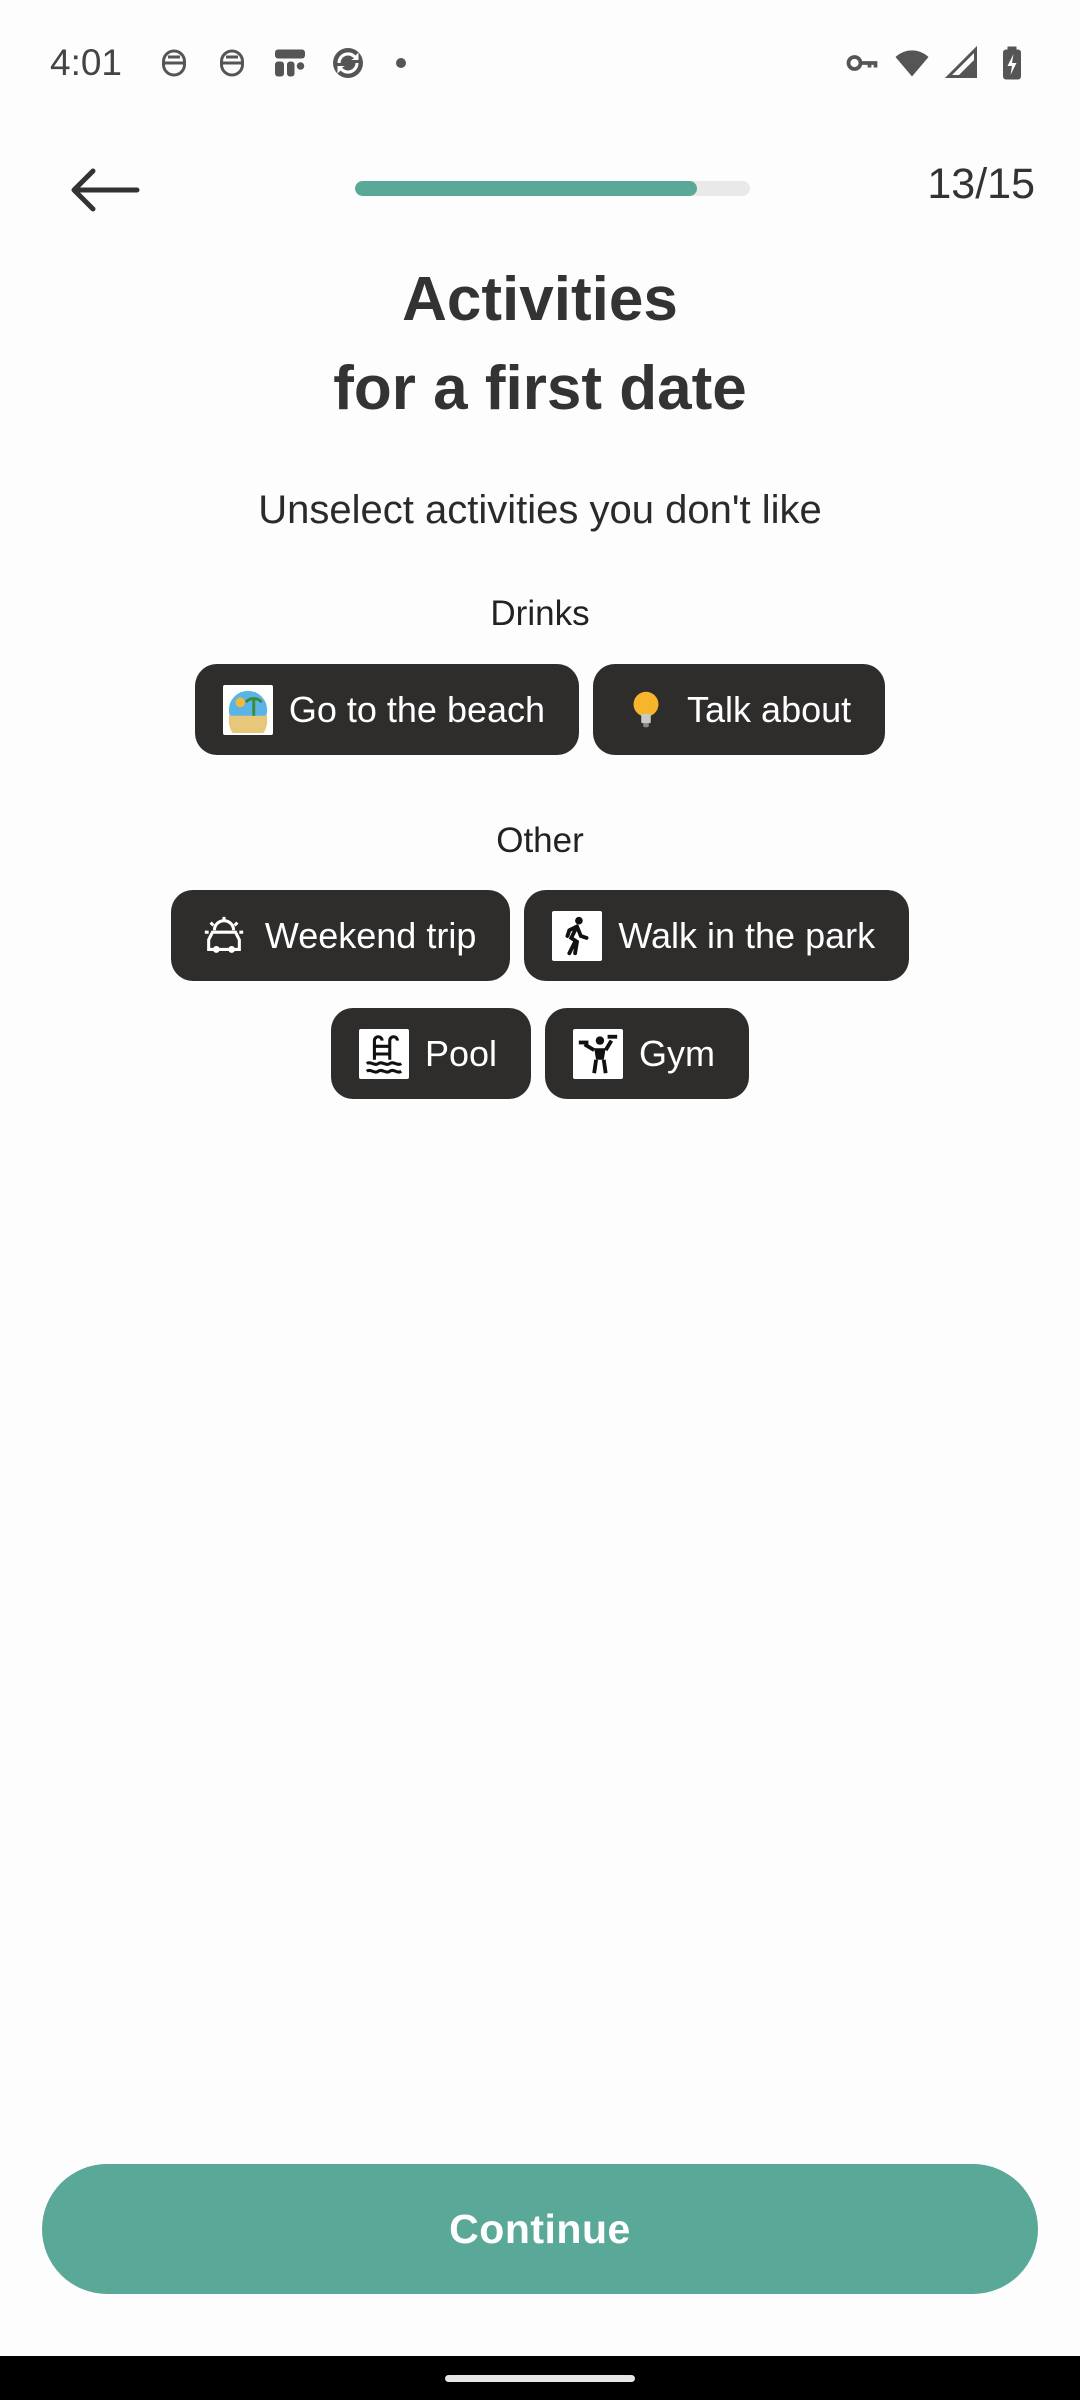 The width and height of the screenshot is (1080, 2400). Describe the element at coordinates (247, 709) in the screenshot. I see `beach-icon` at that location.